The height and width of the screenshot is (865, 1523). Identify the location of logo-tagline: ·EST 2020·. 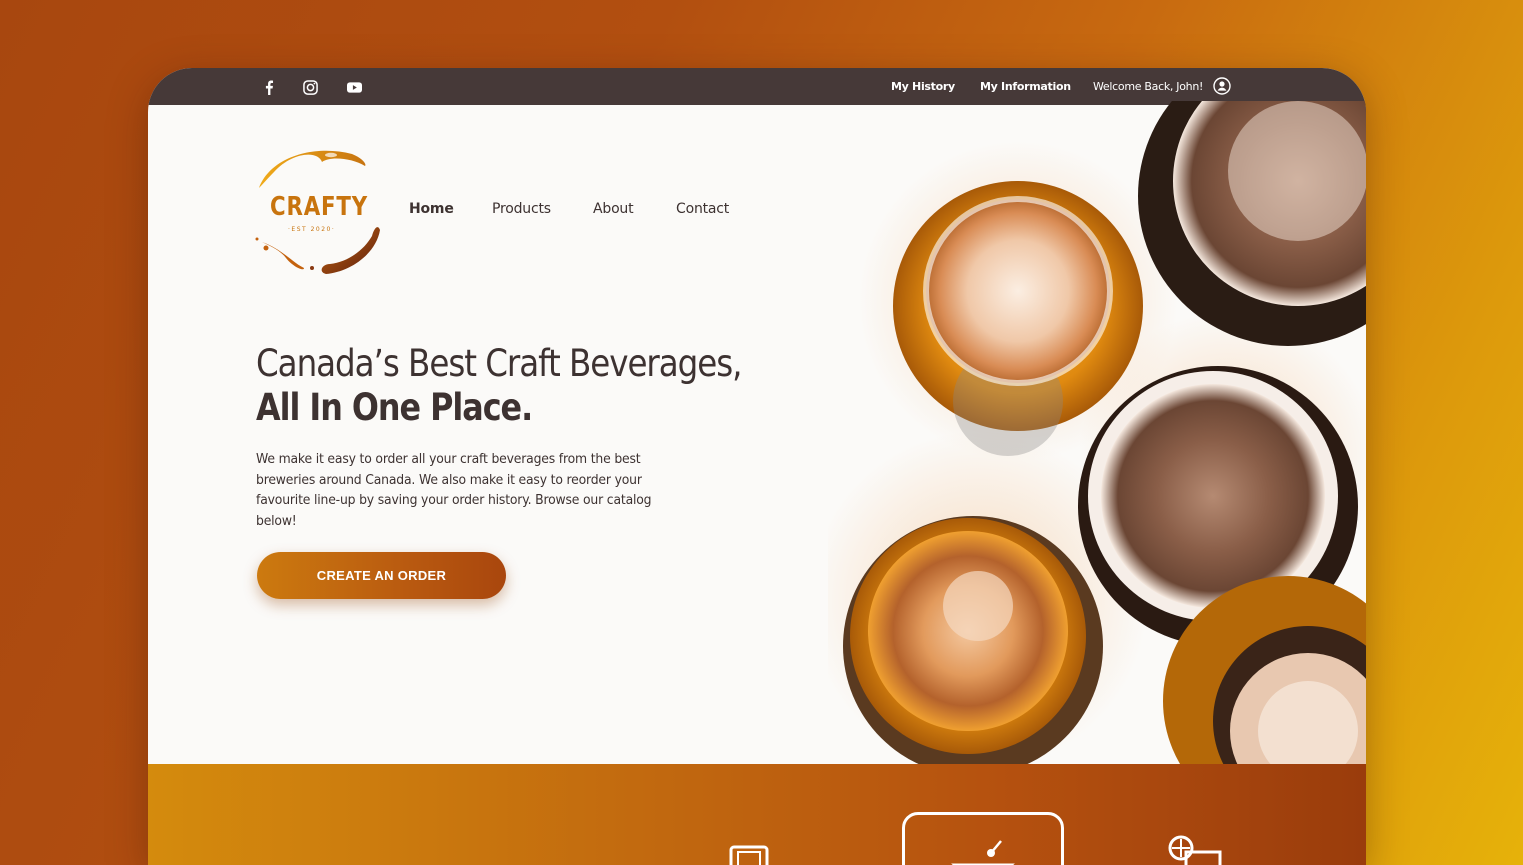
(312, 229).